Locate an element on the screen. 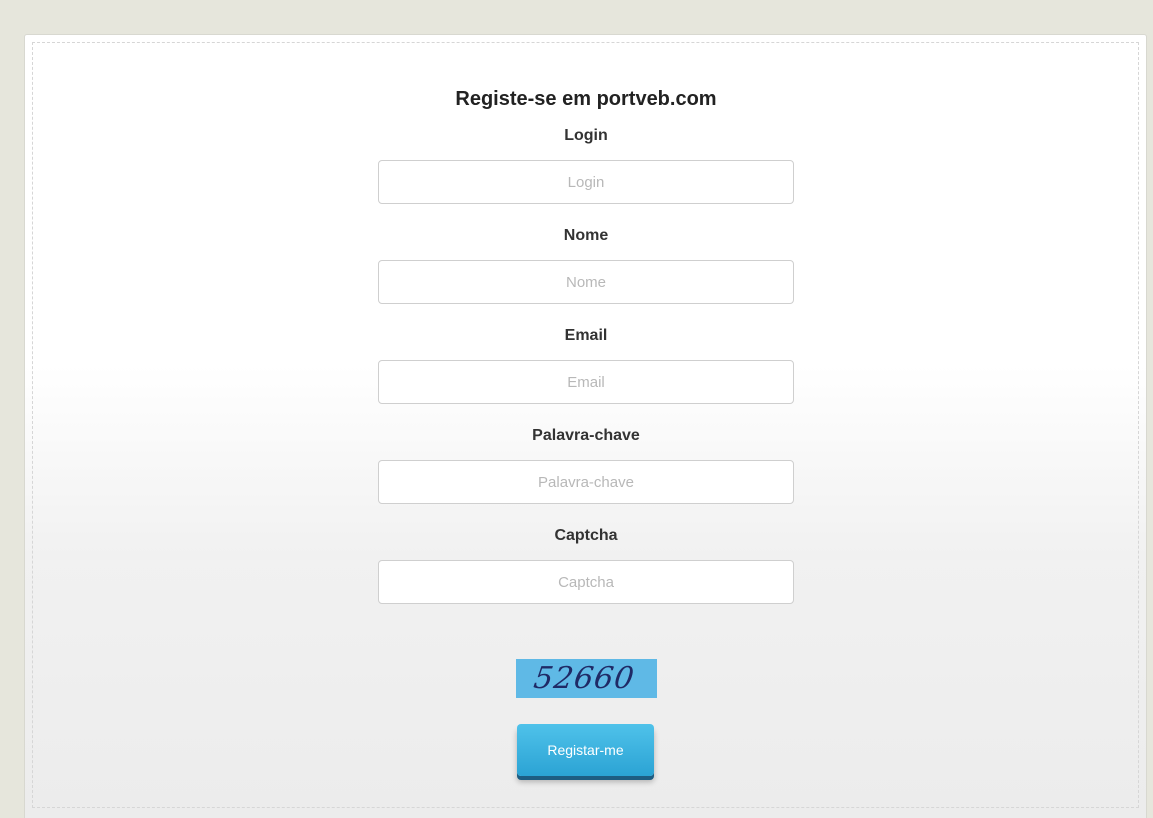 This screenshot has height=818, width=1153. captcha-field-group: Captcha is located at coordinates (586, 565).